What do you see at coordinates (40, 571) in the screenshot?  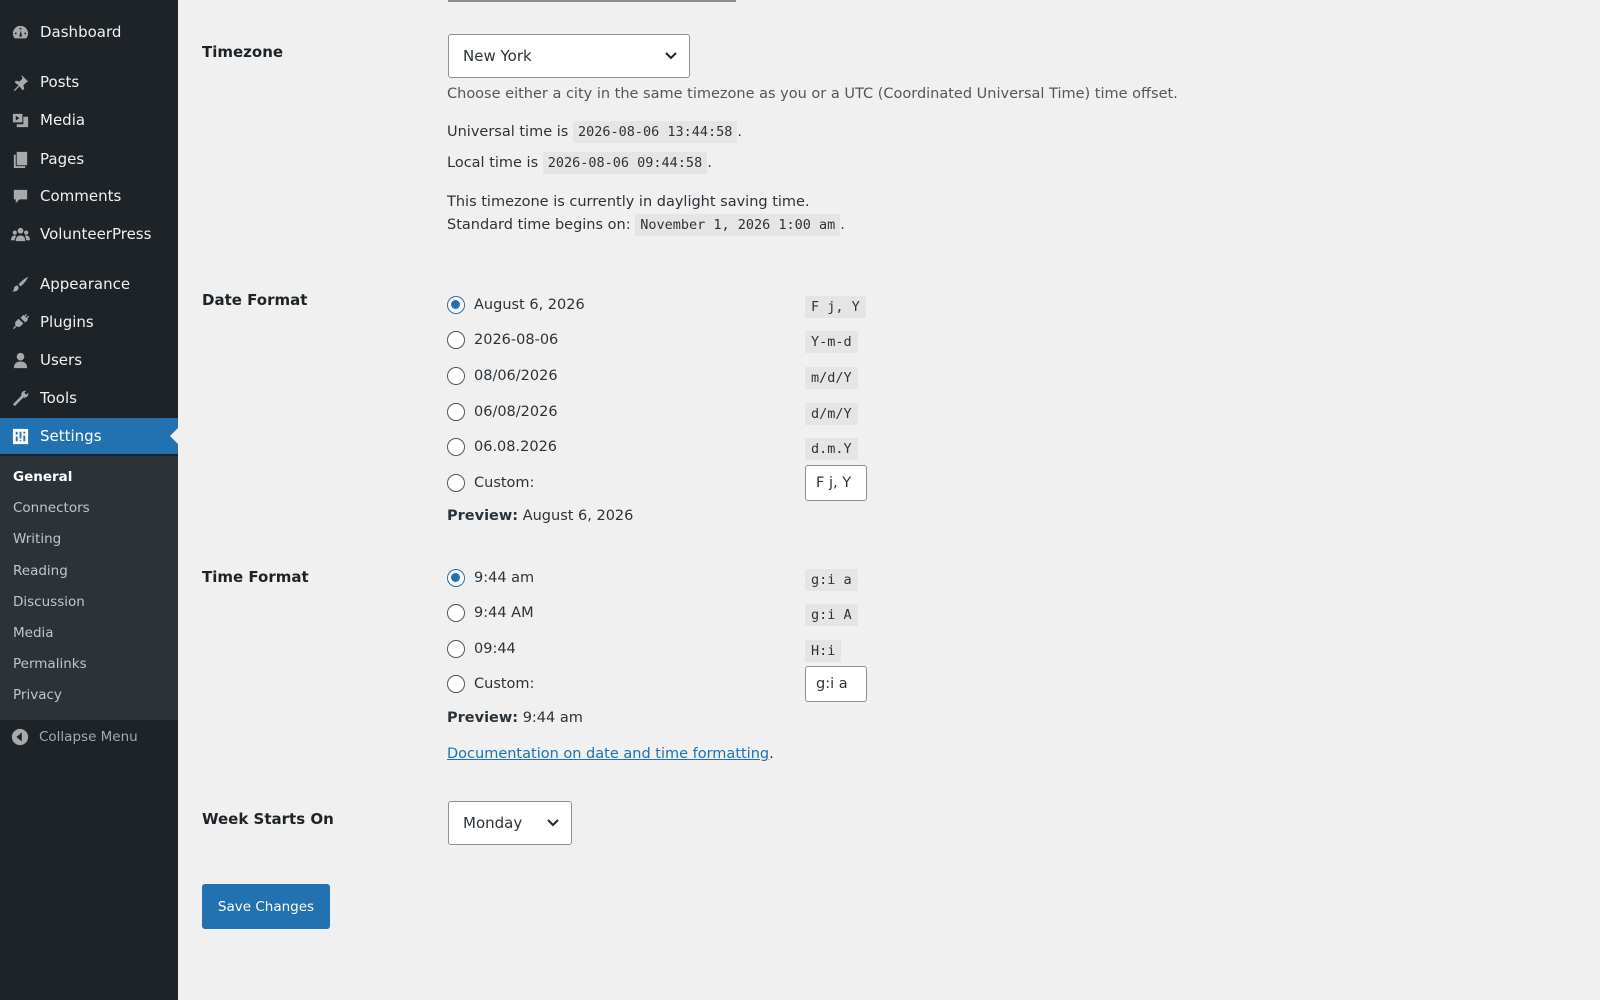 I see `submenu-reading: Reading` at bounding box center [40, 571].